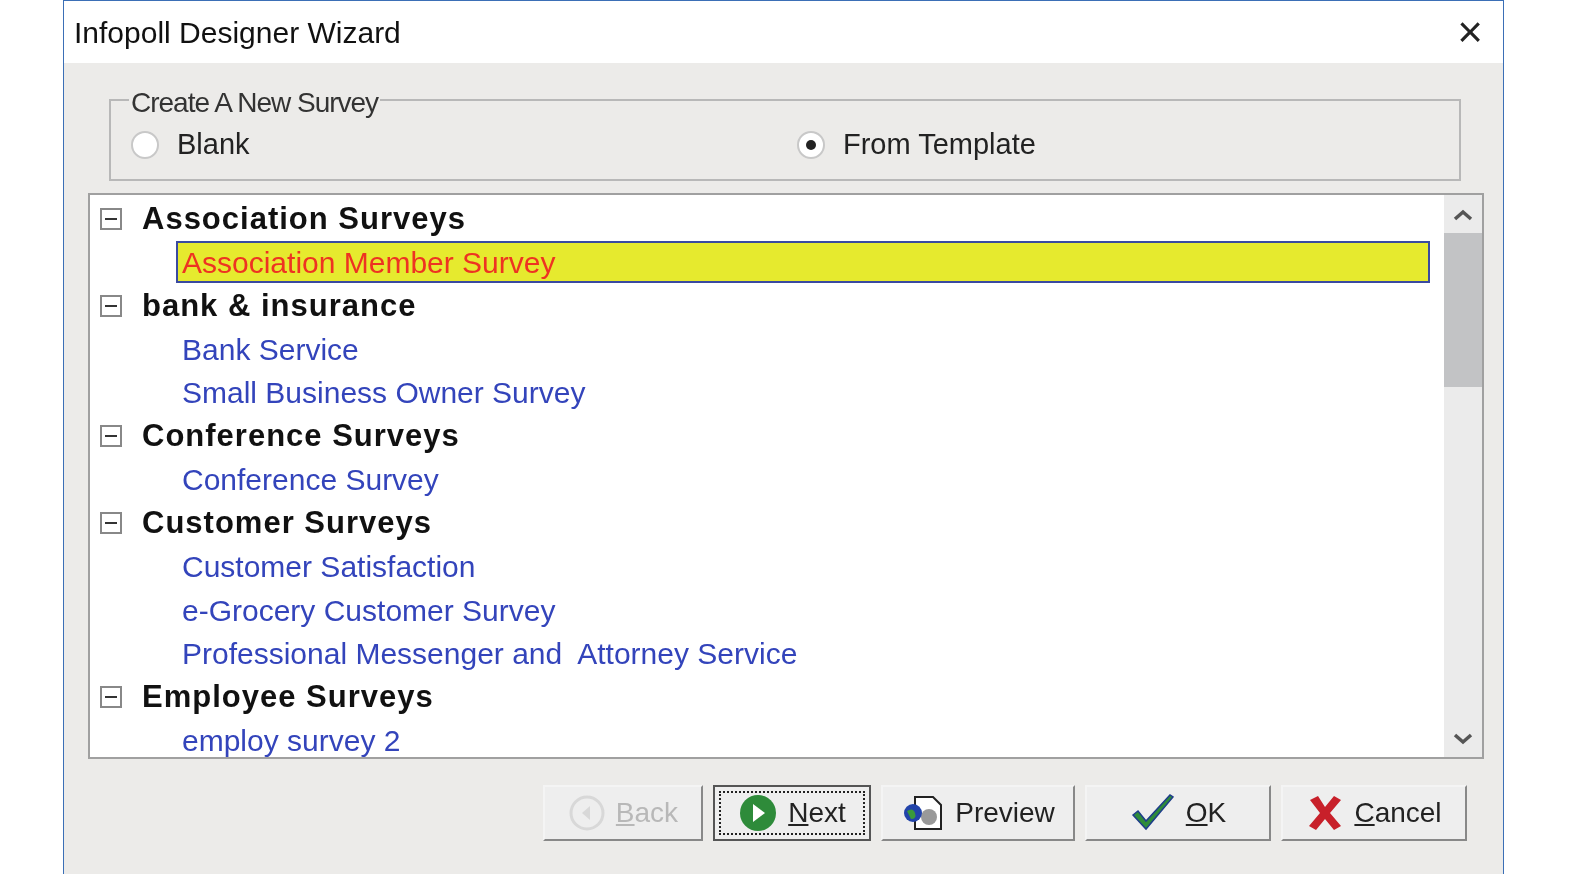  What do you see at coordinates (381, 392) in the screenshot?
I see `template-item: Small Business Owner Survey` at bounding box center [381, 392].